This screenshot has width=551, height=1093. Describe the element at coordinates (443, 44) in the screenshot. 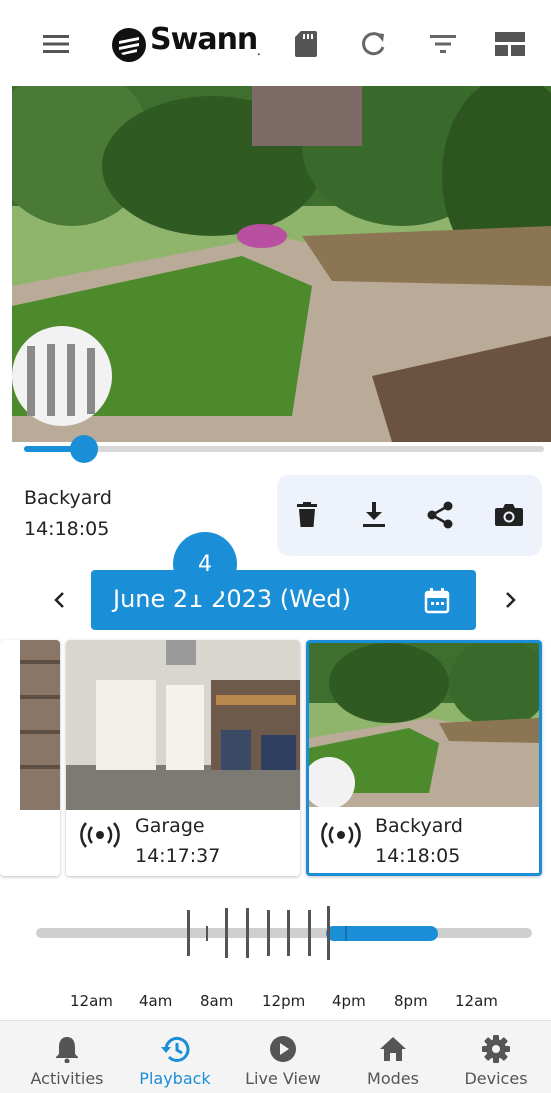

I see `filter-icon` at that location.